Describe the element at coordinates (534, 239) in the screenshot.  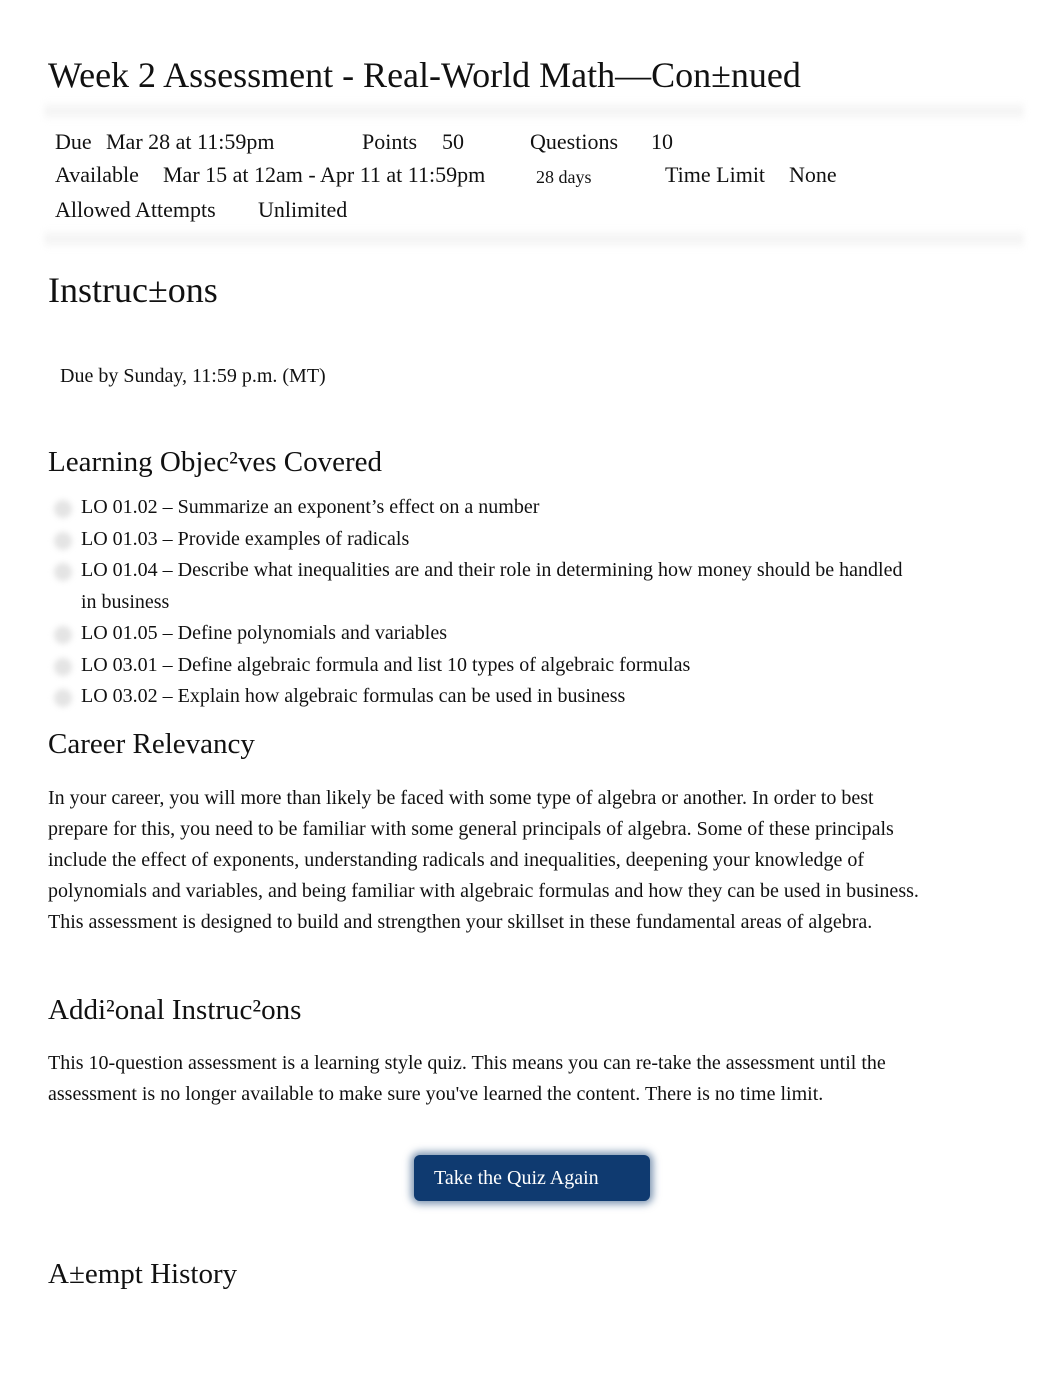
I see `divider-bottom` at that location.